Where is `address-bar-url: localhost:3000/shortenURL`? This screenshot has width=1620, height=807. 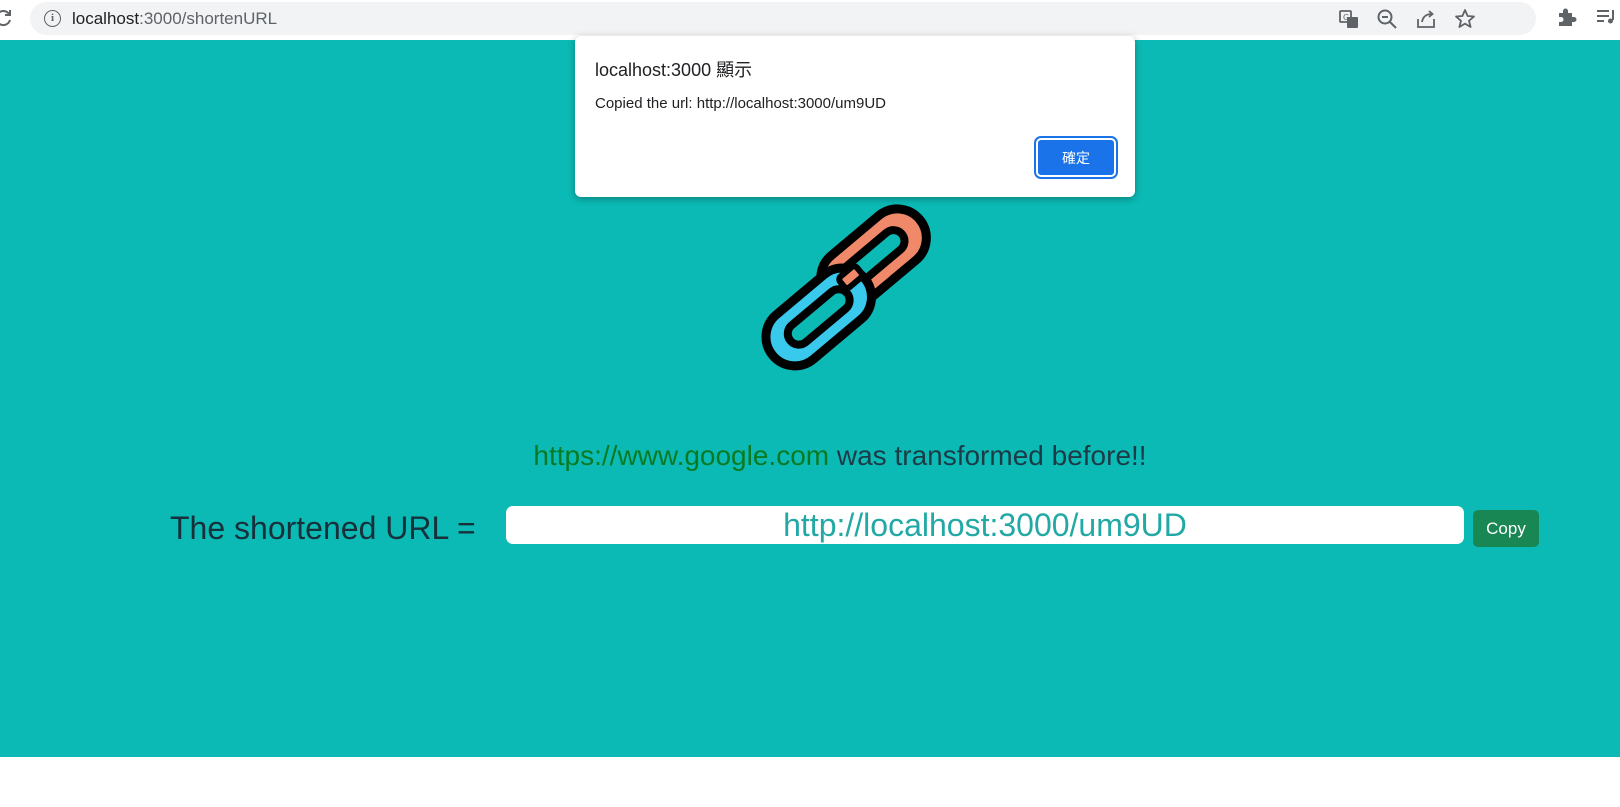
address-bar-url: localhost:3000/shortenURL is located at coordinates (174, 18).